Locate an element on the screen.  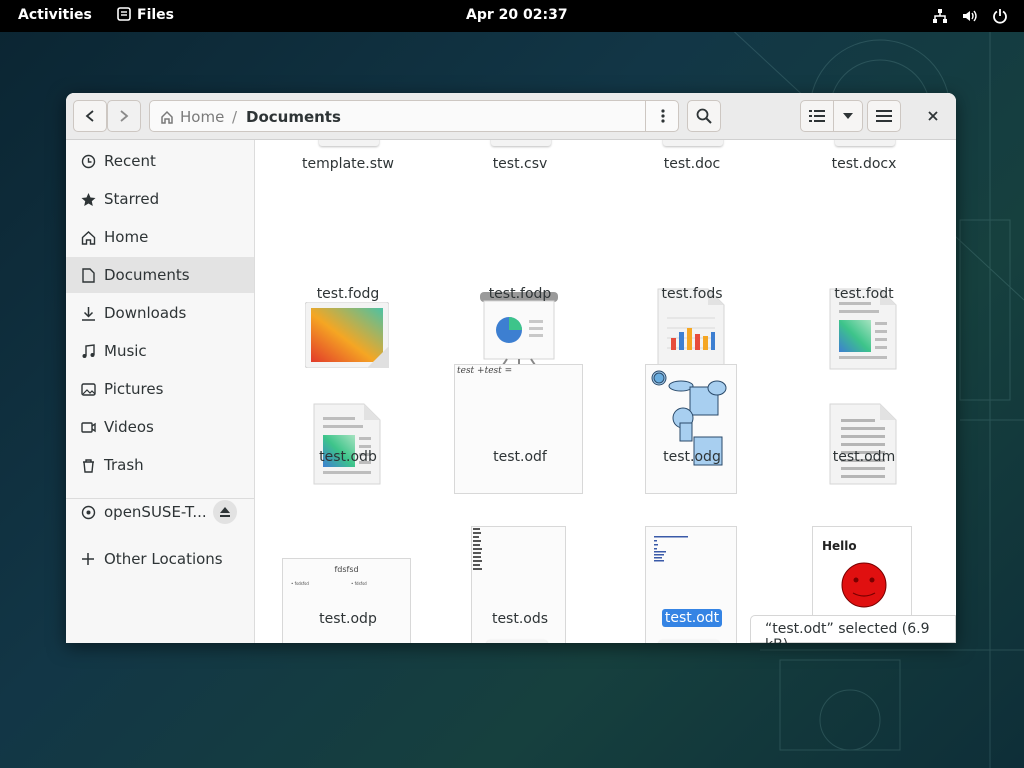
files-icon is located at coordinates (124, 14).